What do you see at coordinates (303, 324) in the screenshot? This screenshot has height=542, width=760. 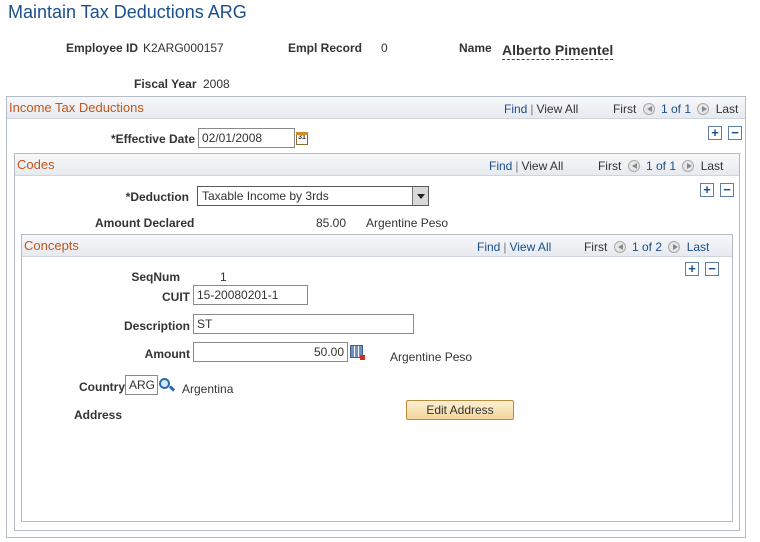 I see `description-input: ST` at bounding box center [303, 324].